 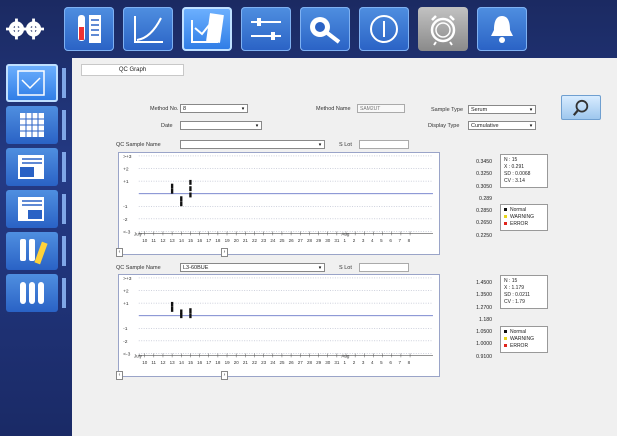 I want to click on y-tick-label: >+3, so click(x=127, y=279).